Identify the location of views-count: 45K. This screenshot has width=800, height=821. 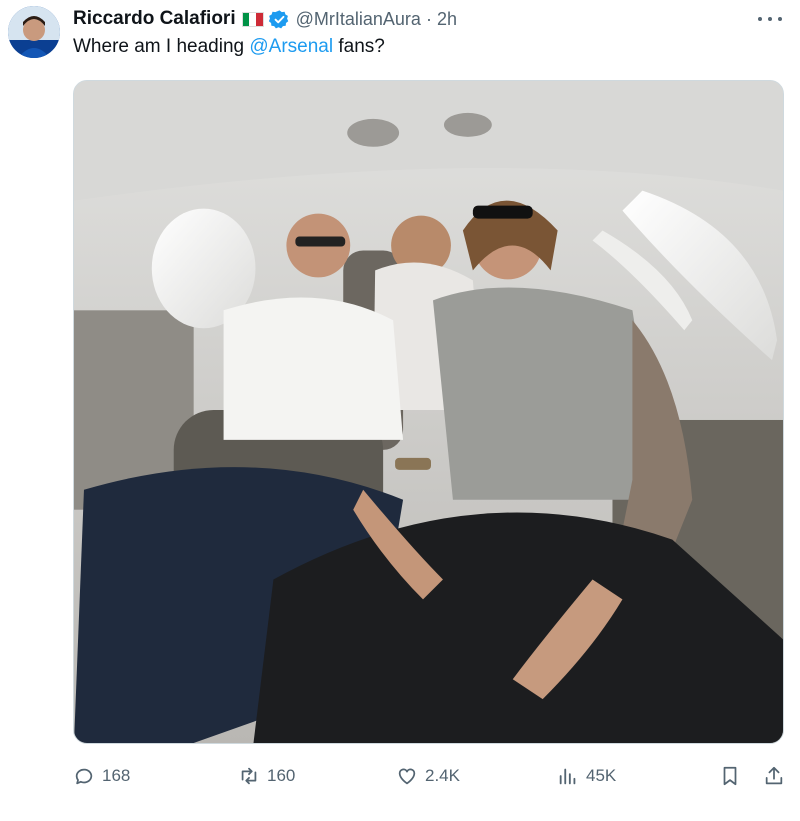
(601, 775).